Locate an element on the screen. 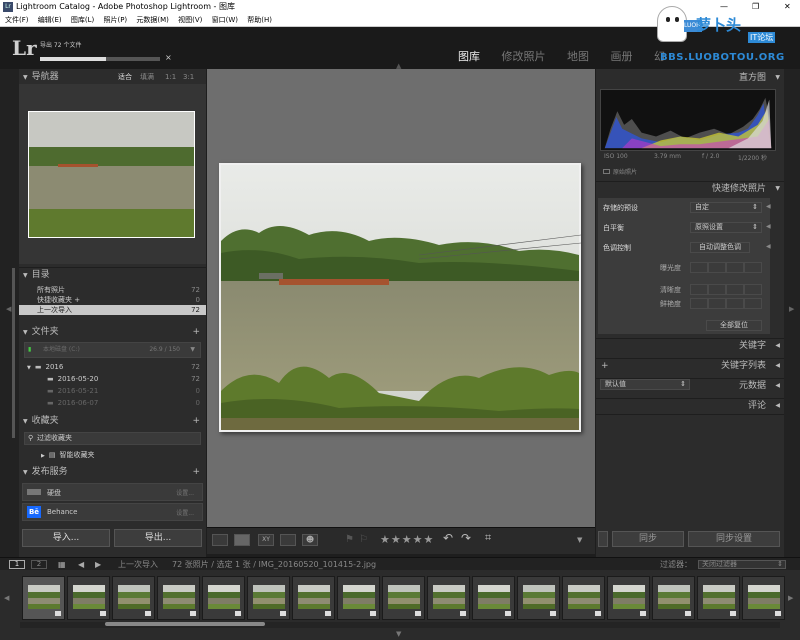 This screenshot has height=640, width=800. menu-metadata: 元数据(M) is located at coordinates (152, 20).